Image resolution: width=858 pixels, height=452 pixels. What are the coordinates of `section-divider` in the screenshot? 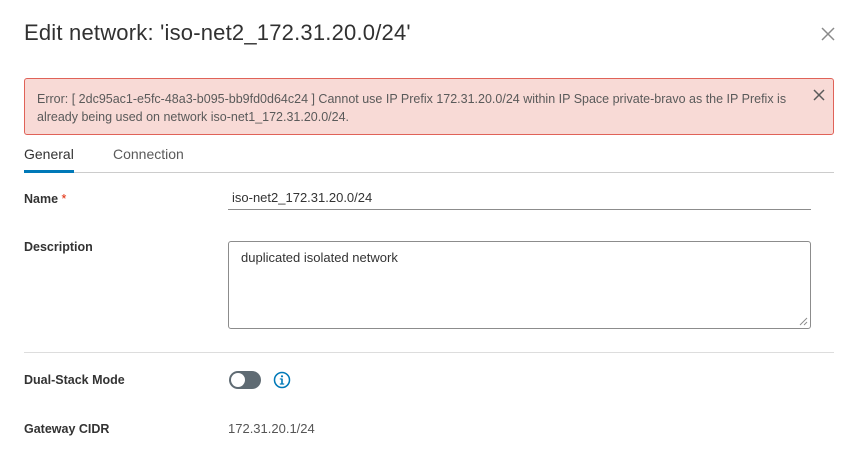 It's located at (429, 352).